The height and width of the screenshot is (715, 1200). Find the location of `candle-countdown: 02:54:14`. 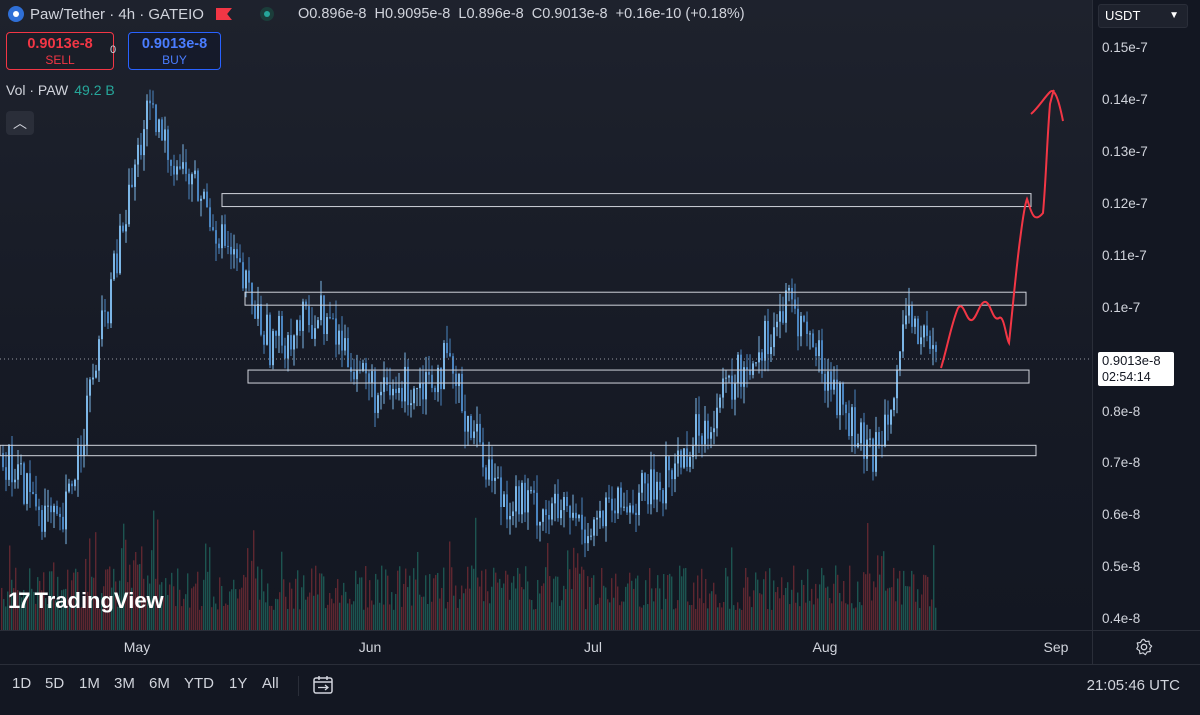

candle-countdown: 02:54:14 is located at coordinates (1126, 377).